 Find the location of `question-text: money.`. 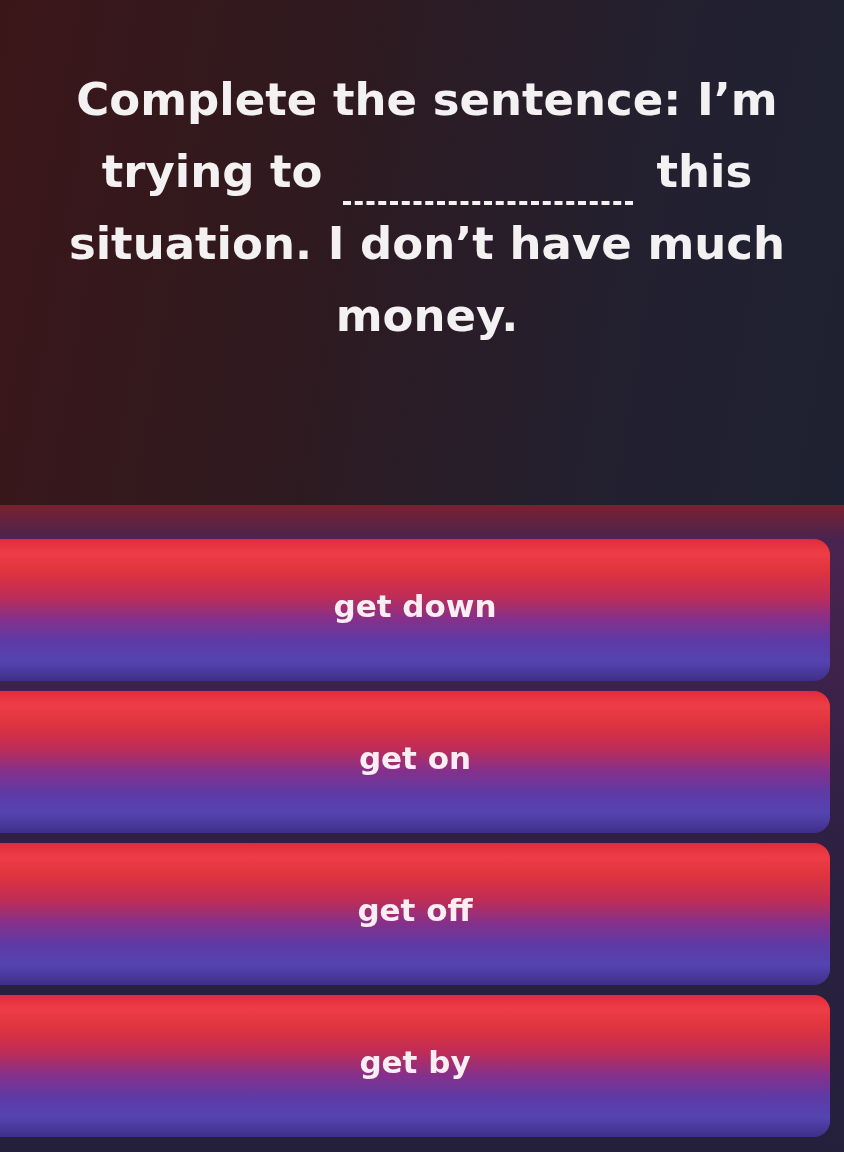

question-text: money. is located at coordinates (427, 316).